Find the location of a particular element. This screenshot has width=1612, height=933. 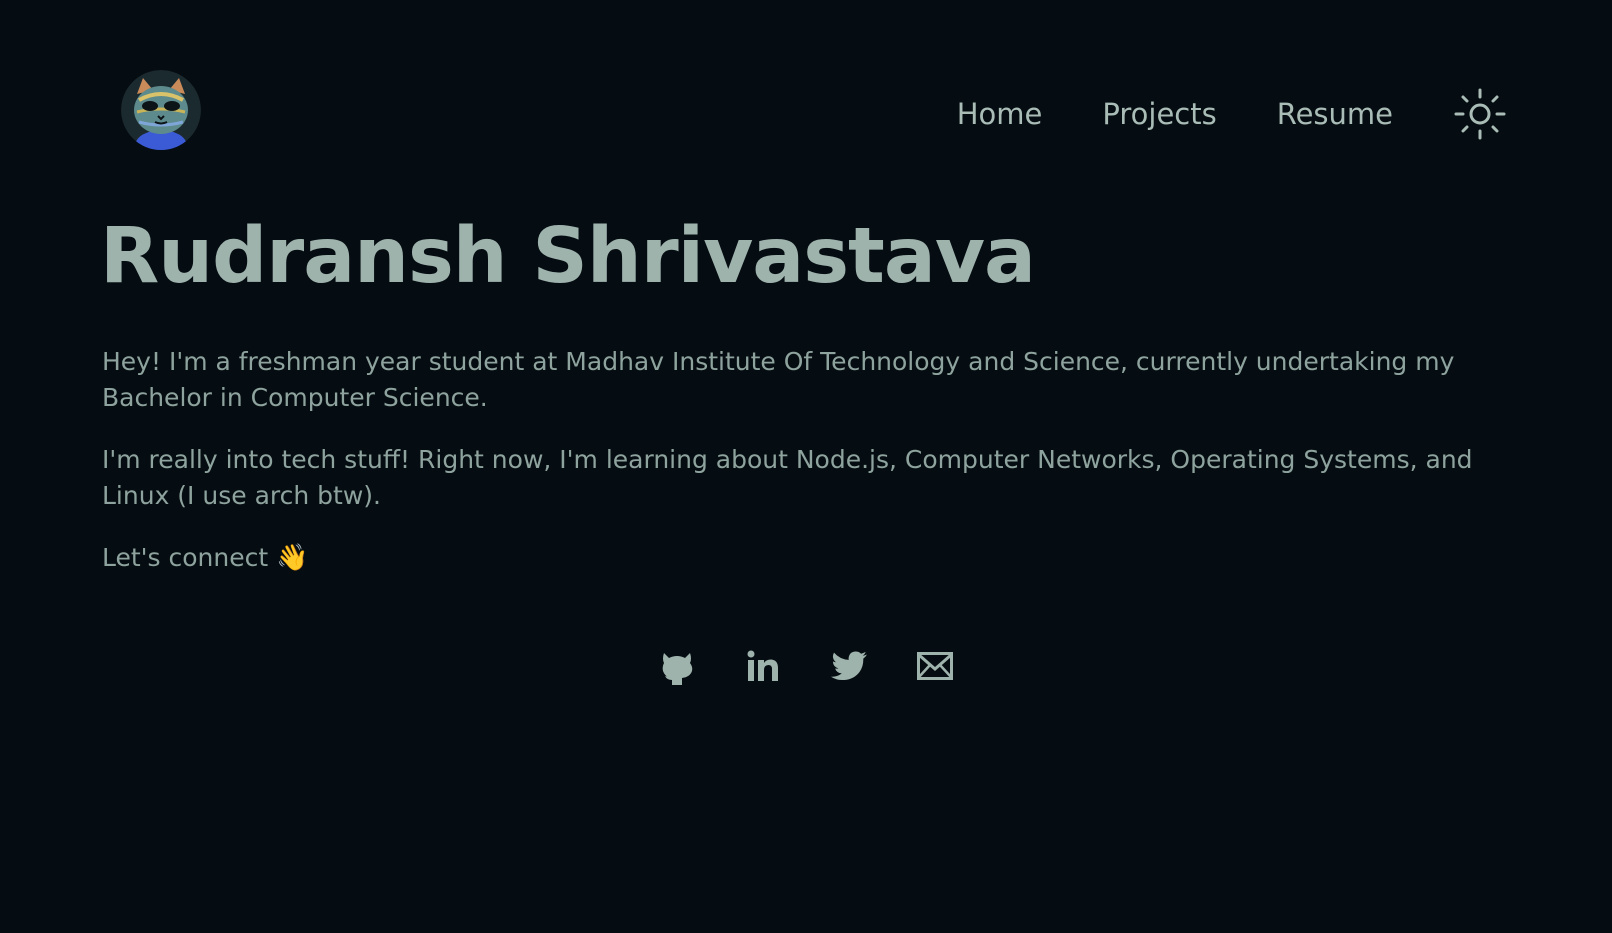

cat-avatar-icon is located at coordinates (161, 110).